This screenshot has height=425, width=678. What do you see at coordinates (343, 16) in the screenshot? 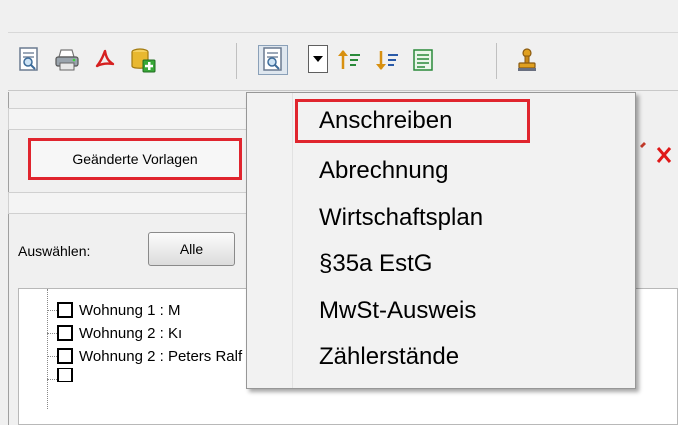
I see `top-strip` at bounding box center [343, 16].